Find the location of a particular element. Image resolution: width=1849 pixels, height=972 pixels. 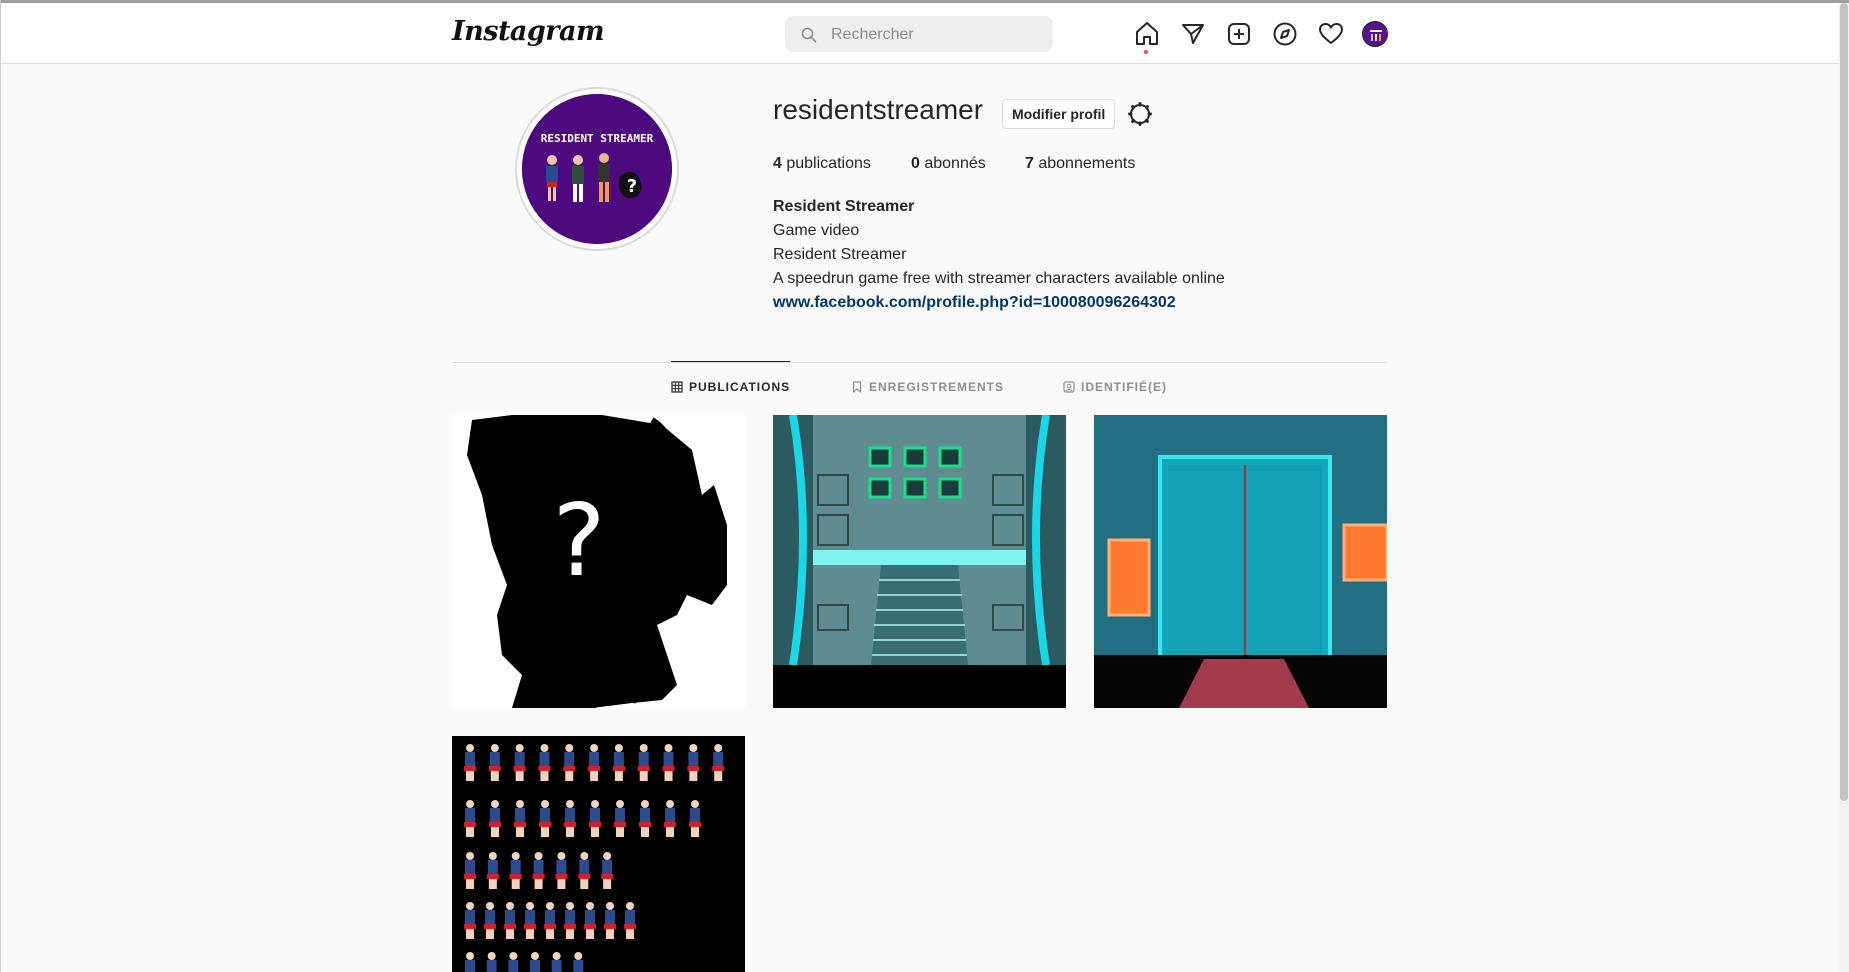

tab-publications: PUBLICATIONS is located at coordinates (730, 387).